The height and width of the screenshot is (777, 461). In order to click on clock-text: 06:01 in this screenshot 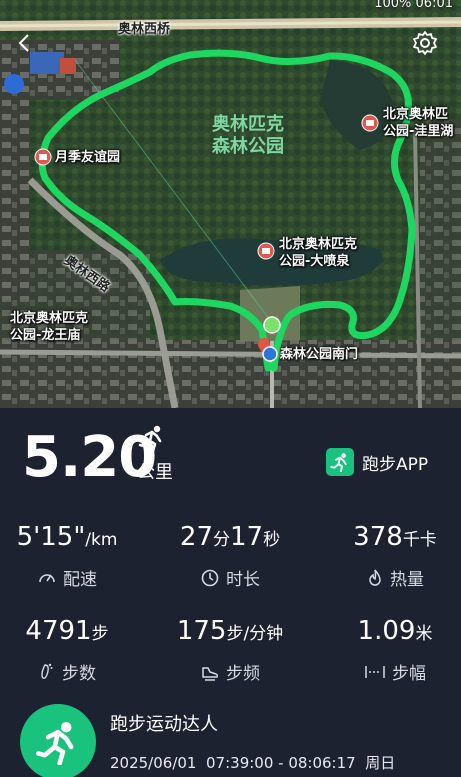, I will do `click(434, 5)`.